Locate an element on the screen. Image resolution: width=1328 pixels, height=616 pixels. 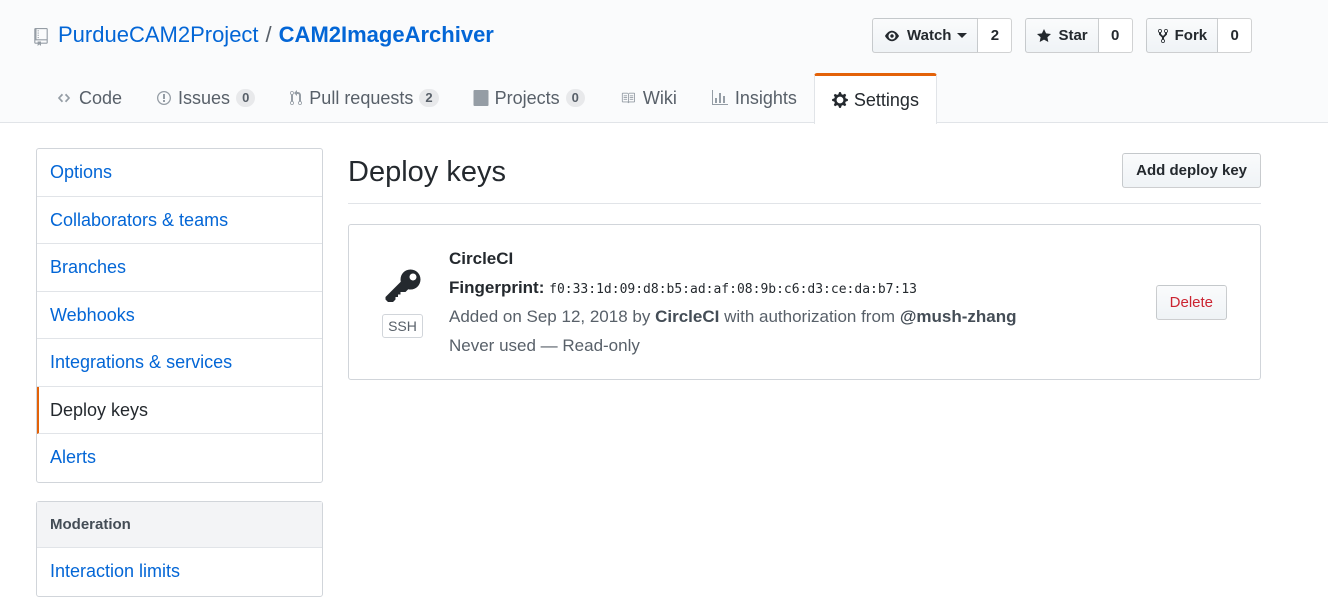
added-prefix: Added on Sep 12, 2018 by is located at coordinates (550, 316).